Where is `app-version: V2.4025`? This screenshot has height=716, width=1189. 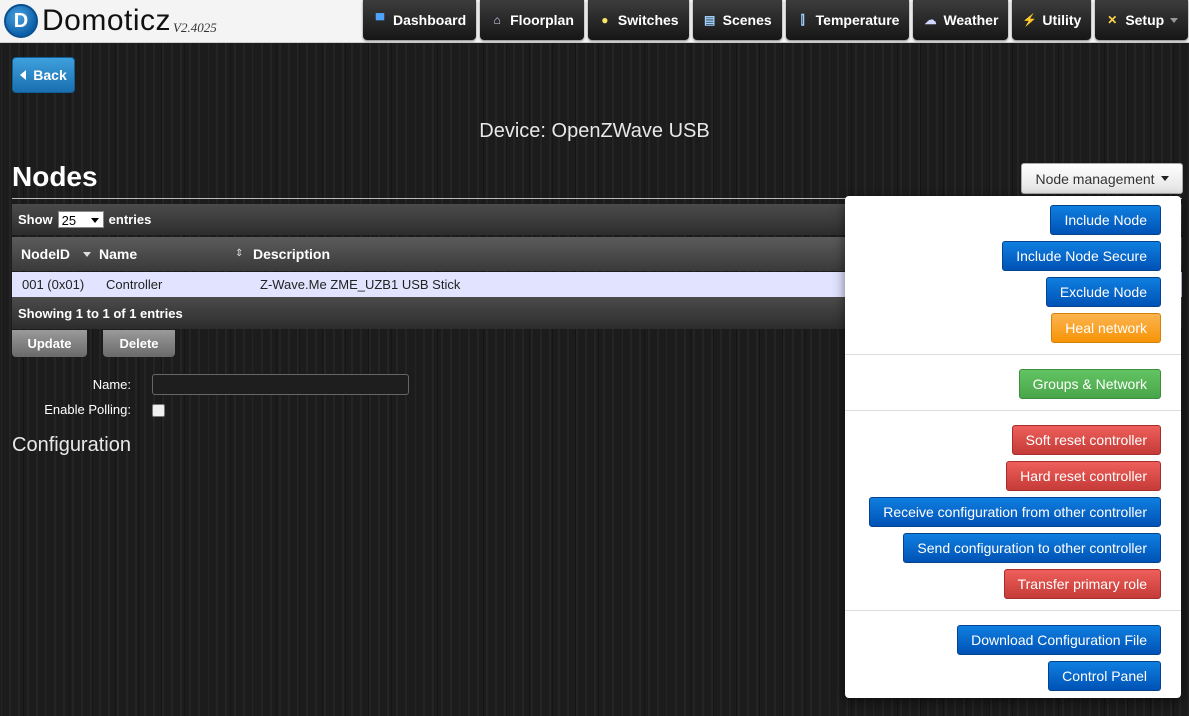 app-version: V2.4025 is located at coordinates (195, 27).